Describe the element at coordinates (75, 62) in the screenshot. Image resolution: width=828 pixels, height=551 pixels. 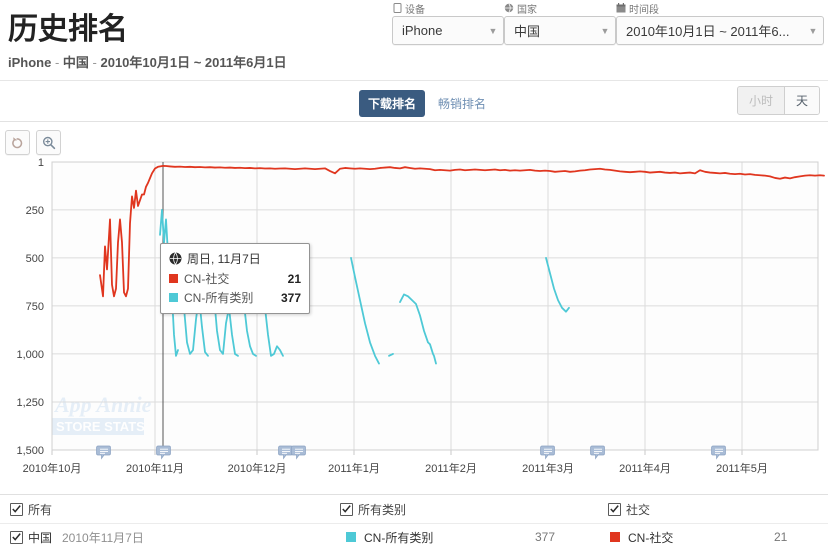
I see `subtitle-country: 中国` at that location.